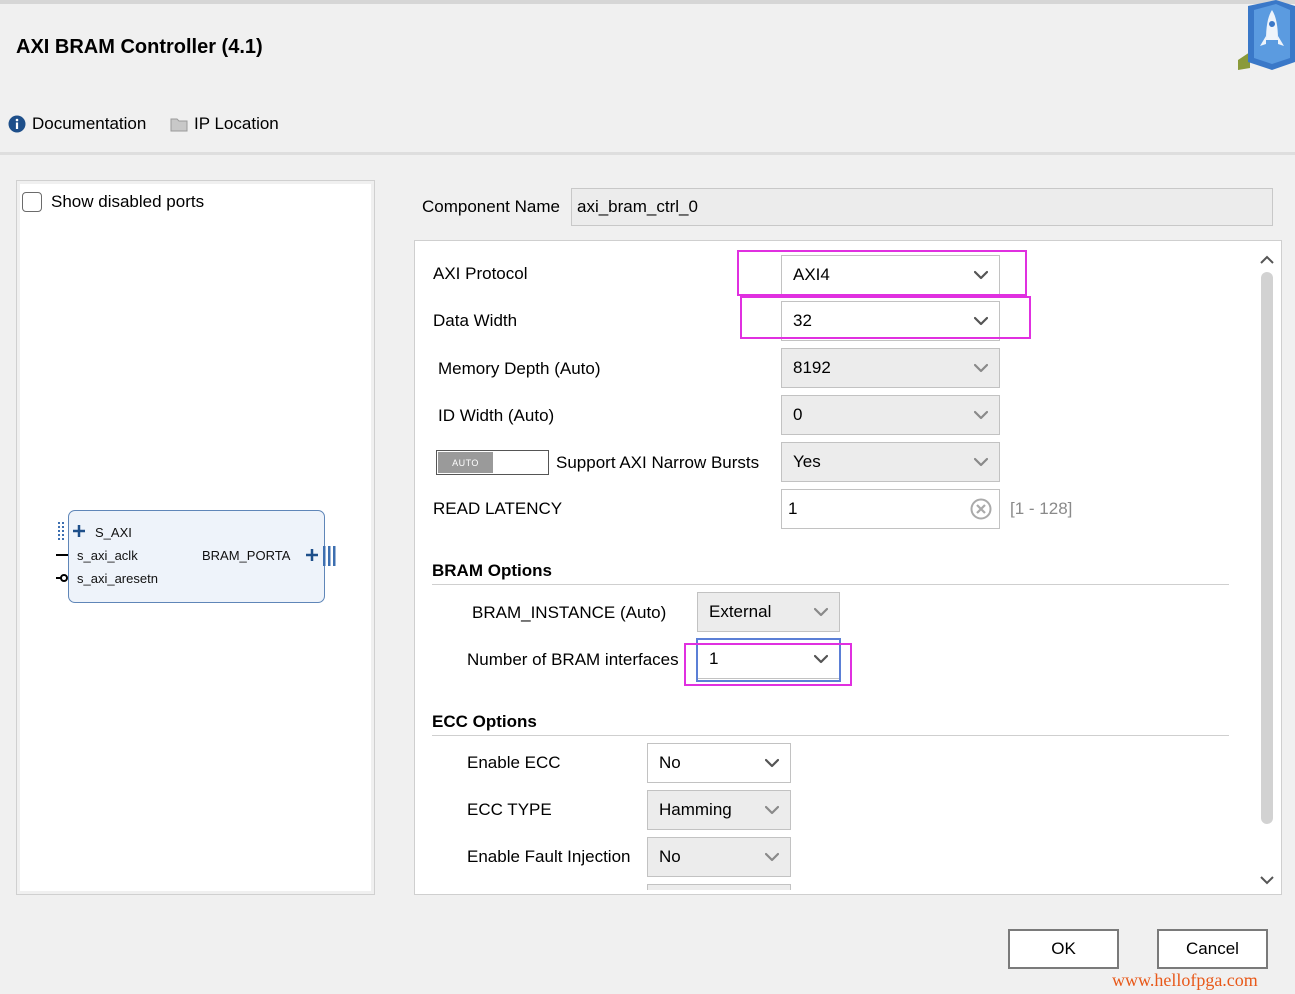 This screenshot has height=994, width=1295. Describe the element at coordinates (312, 557) in the screenshot. I see `expand-plus-icon-right` at that location.